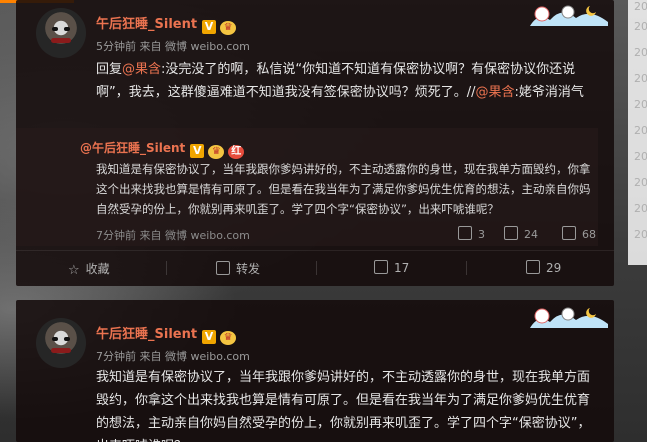  I want to click on favorite-button: ☆ 收藏, so click(89, 269).